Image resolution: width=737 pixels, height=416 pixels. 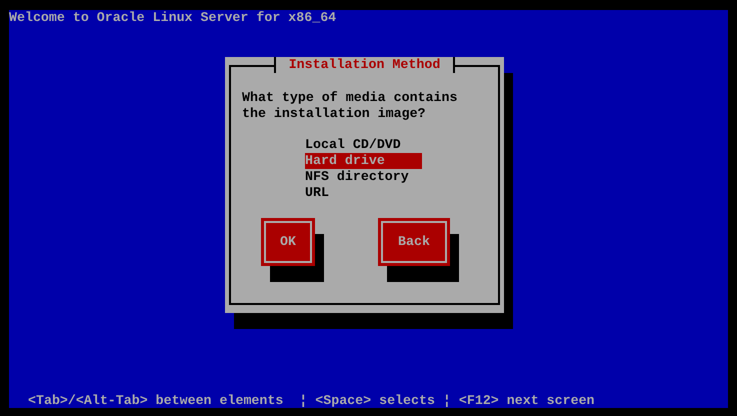 What do you see at coordinates (363, 177) in the screenshot?
I see `media-option: NFS directory` at bounding box center [363, 177].